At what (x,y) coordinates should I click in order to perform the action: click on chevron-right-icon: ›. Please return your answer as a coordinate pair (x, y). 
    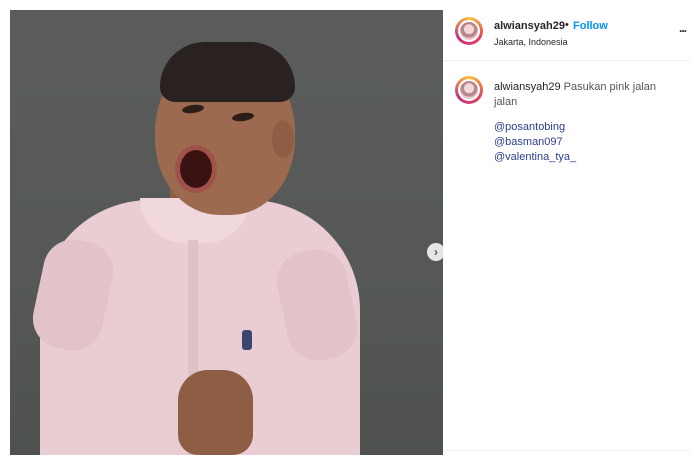
    Looking at the image, I should click on (436, 252).